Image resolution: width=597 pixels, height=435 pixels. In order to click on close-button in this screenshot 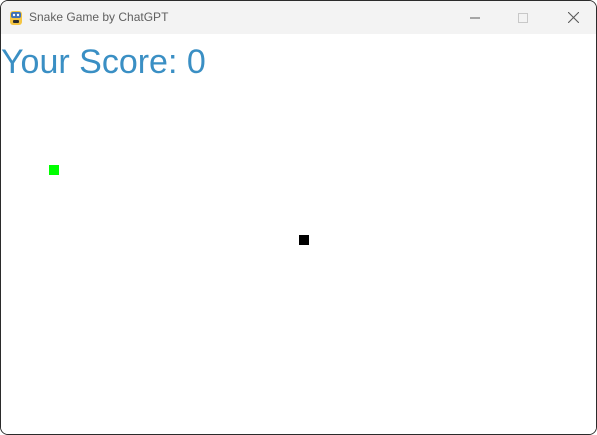, I will do `click(573, 17)`.